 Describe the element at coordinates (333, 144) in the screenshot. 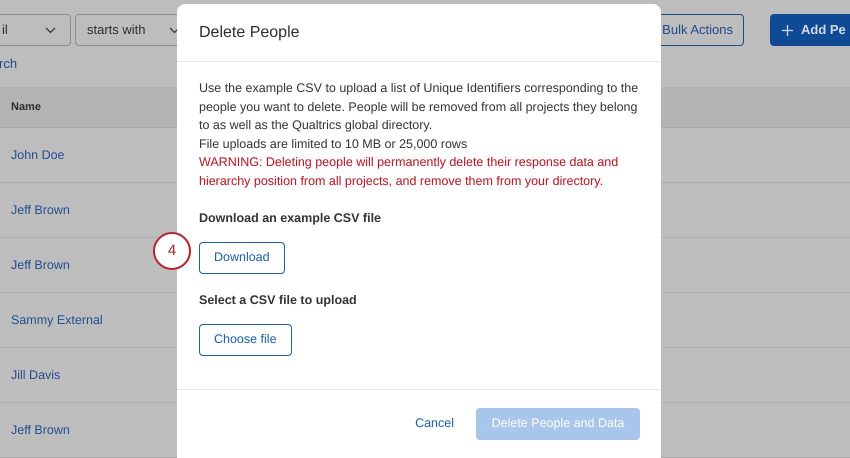

I see `description-text: File uploads are limited to 10 MB or 25,000 rows` at that location.